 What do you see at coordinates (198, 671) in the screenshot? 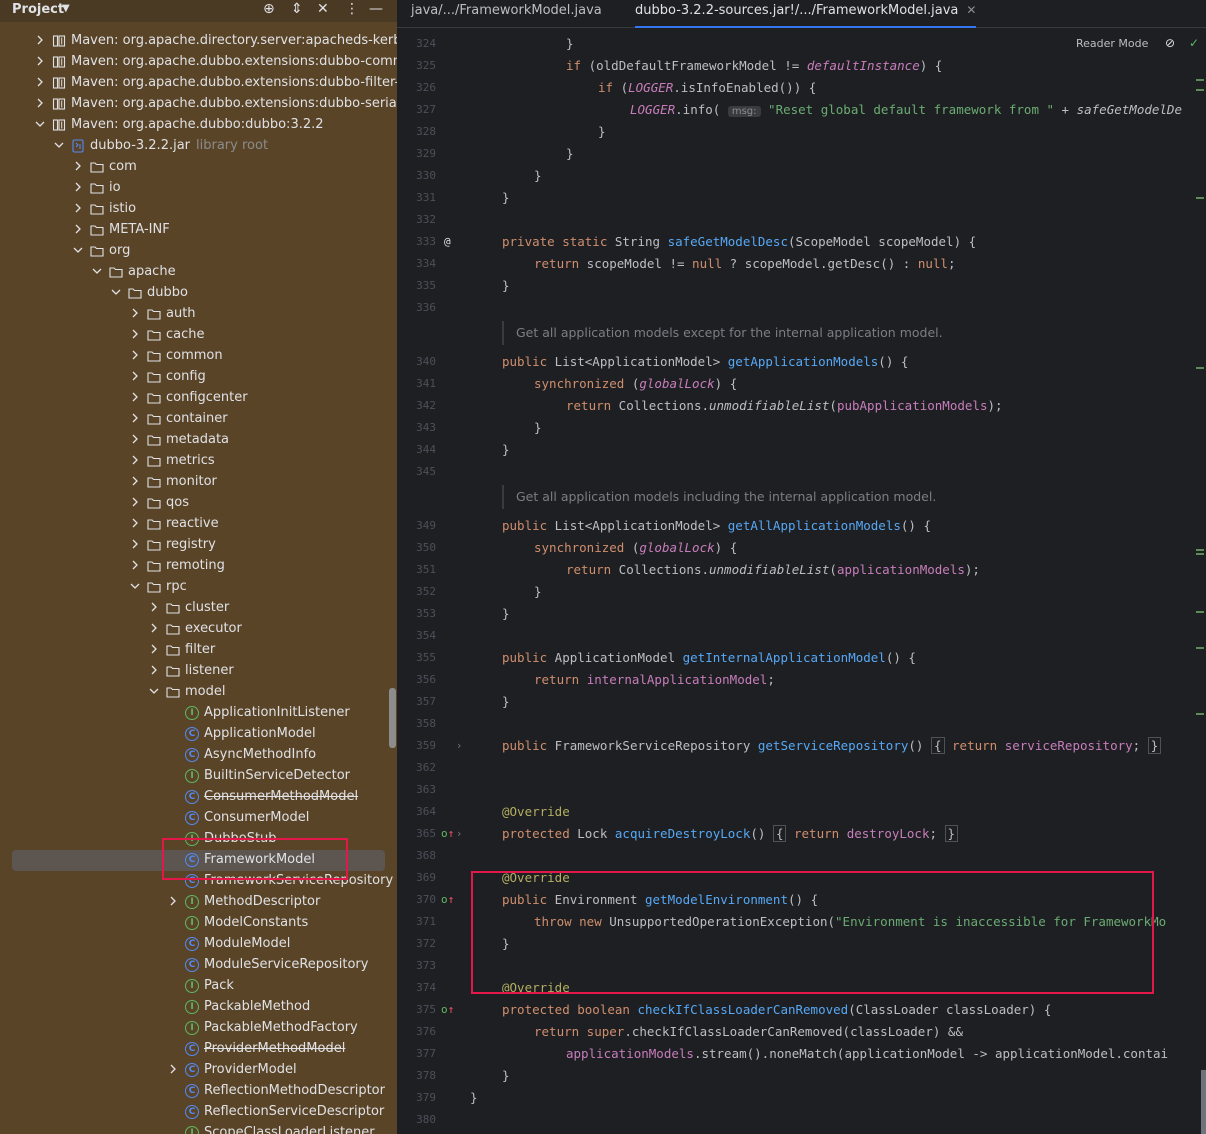
I see `tree-item: listener` at bounding box center [198, 671].